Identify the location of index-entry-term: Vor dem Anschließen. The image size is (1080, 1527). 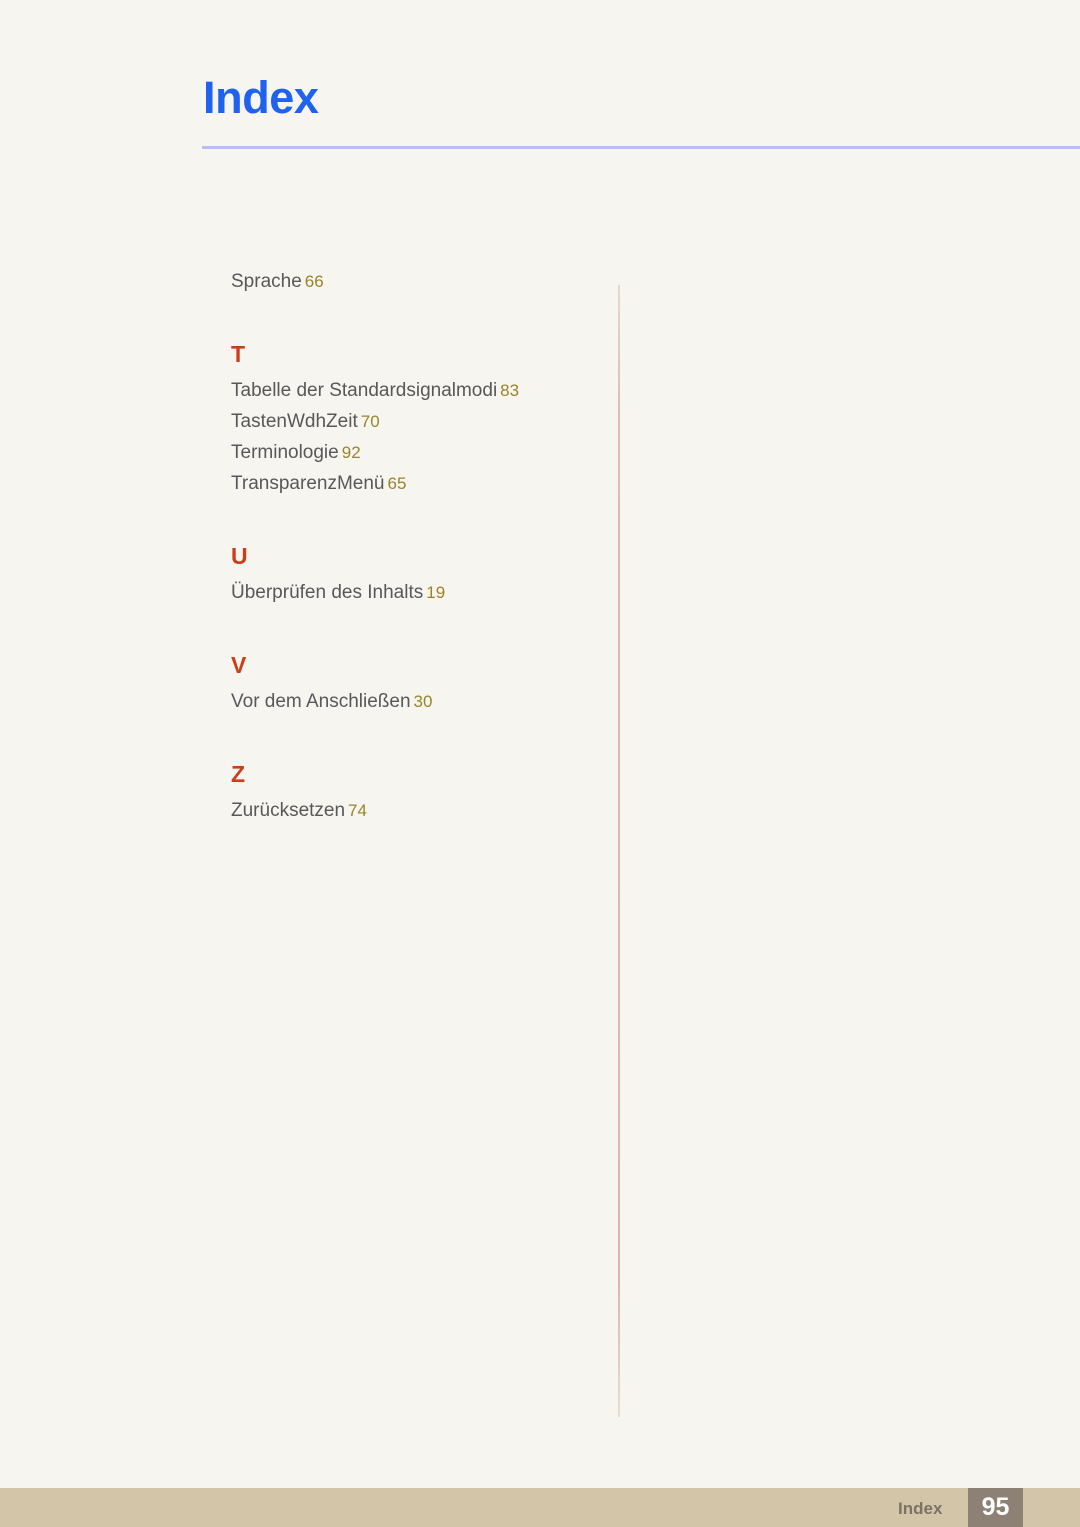
(321, 701).